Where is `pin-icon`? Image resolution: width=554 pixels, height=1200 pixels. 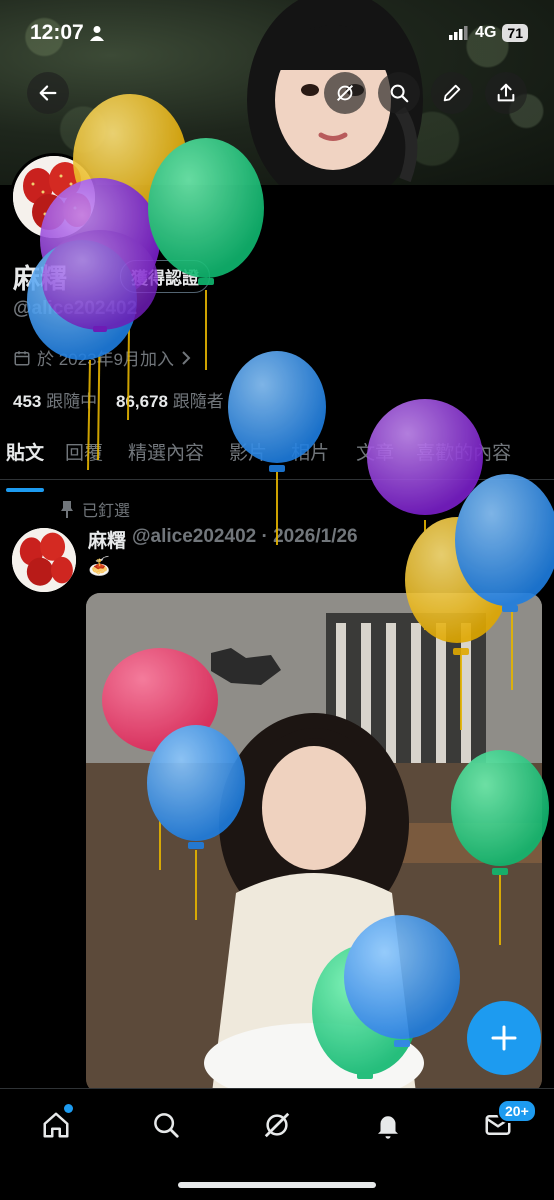 pin-icon is located at coordinates (67, 509).